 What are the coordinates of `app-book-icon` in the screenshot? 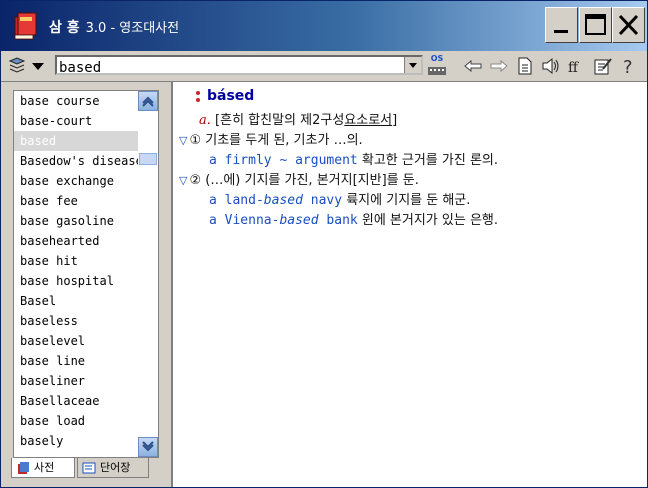 It's located at (25, 26).